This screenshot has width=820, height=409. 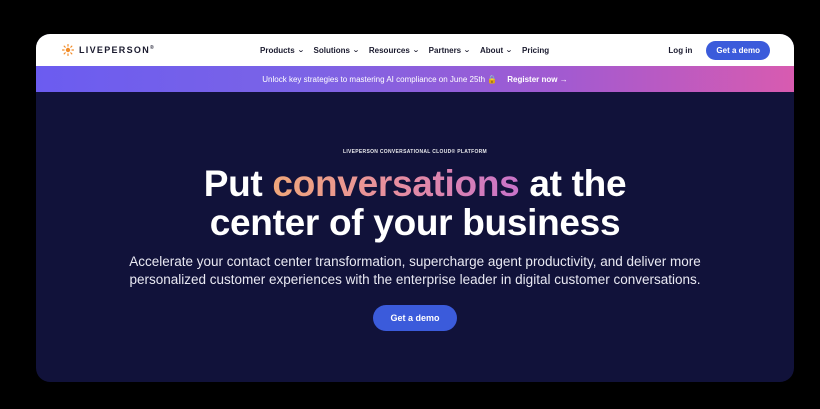 I want to click on hero-demo-button: Get a demo, so click(x=415, y=318).